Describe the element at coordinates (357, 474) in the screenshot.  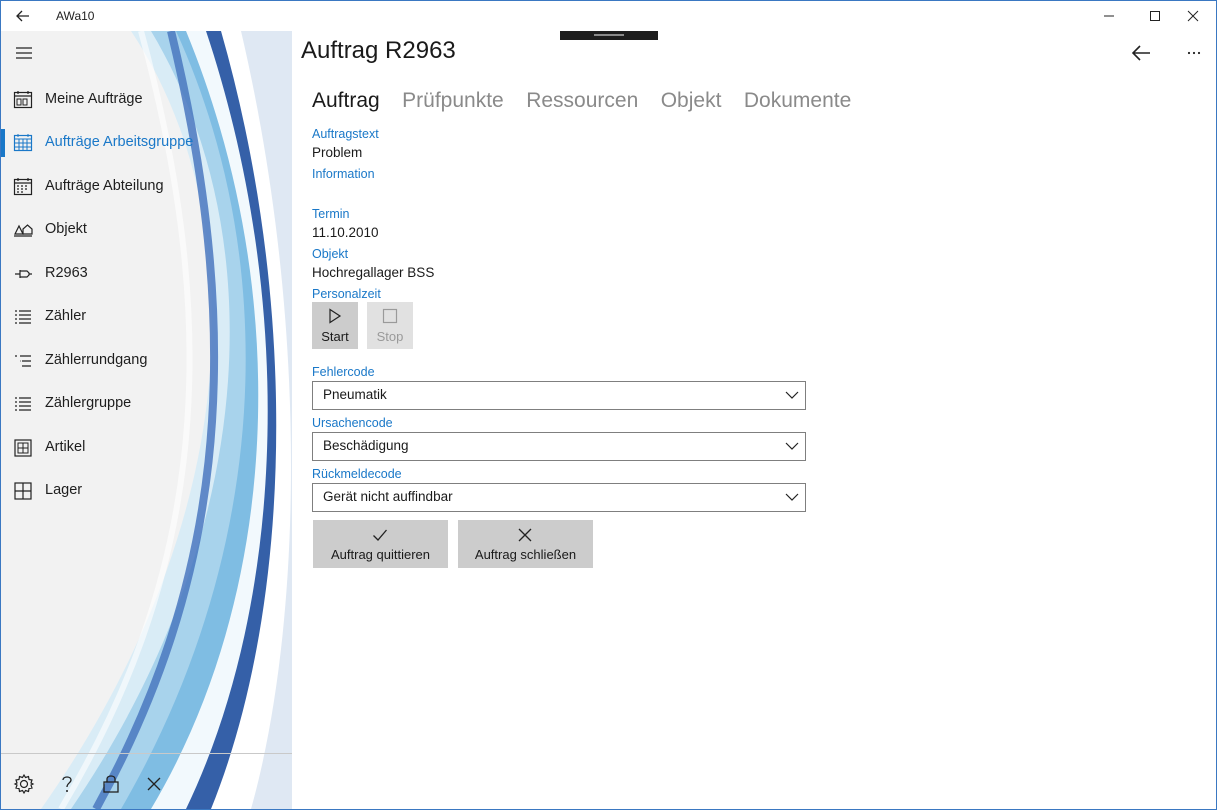
I see `rueckmeldecode-label: Rückmeldecode` at that location.